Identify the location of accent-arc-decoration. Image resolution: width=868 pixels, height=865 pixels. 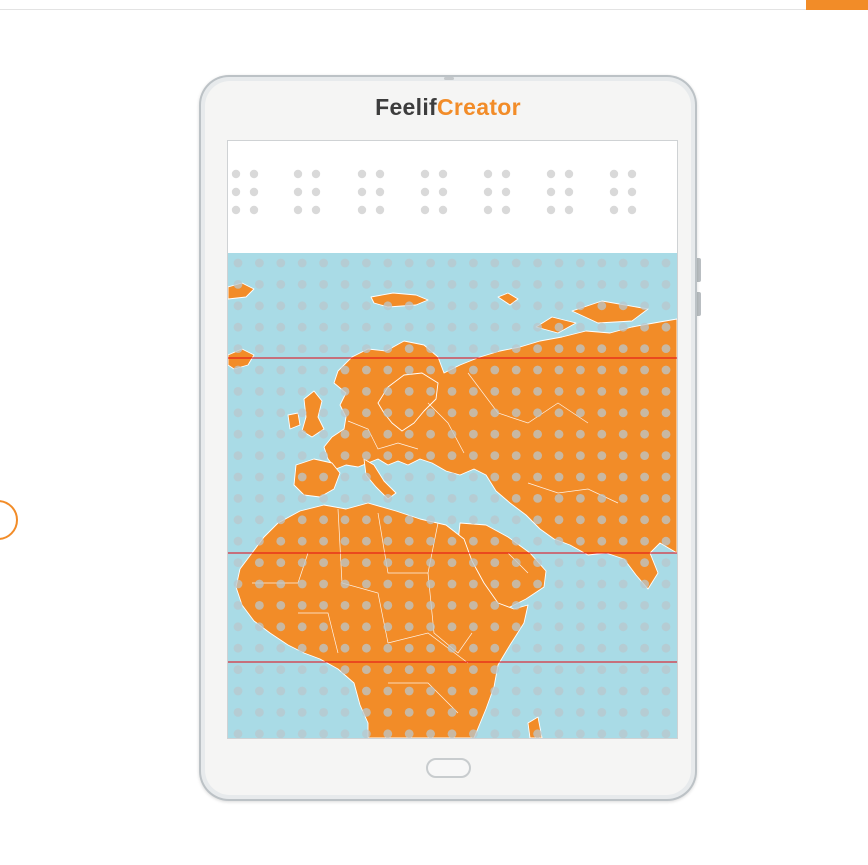
(9, 520).